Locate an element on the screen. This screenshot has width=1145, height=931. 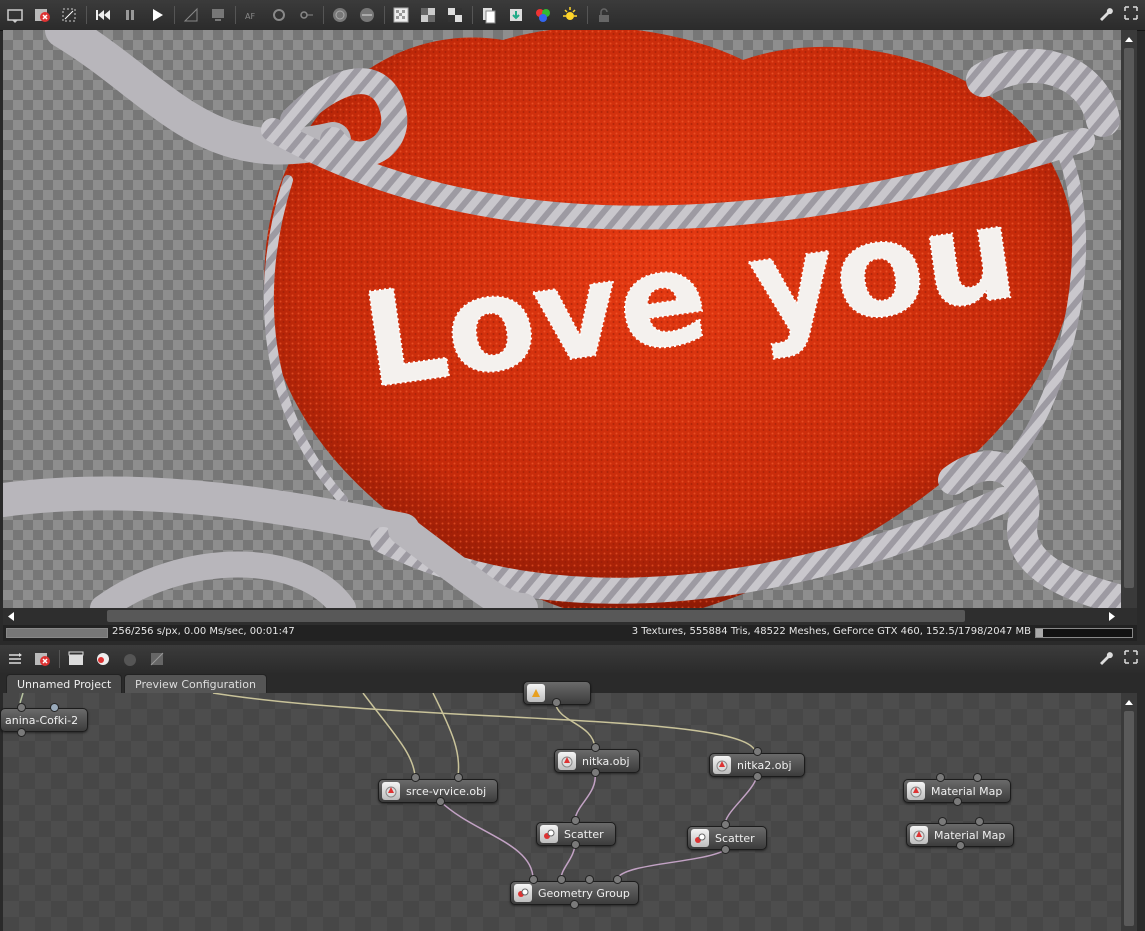
light-icon is located at coordinates (570, 15).